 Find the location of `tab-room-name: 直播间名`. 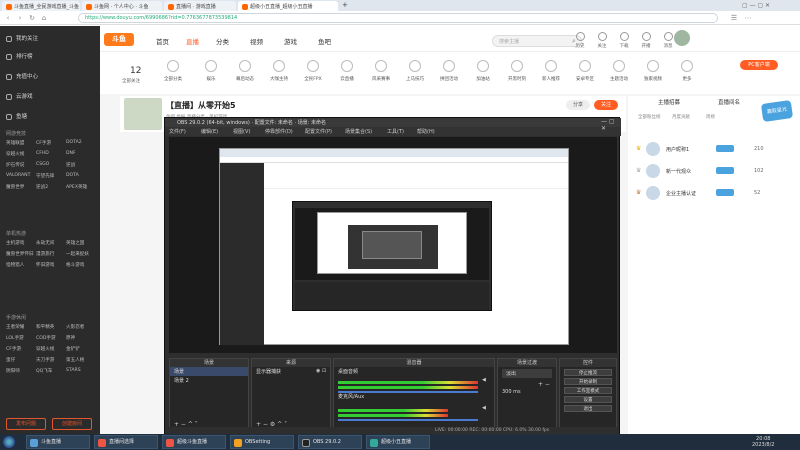

tab-room-name: 直播间名 is located at coordinates (729, 102).